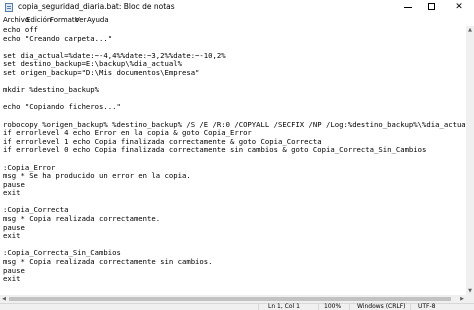 The width and height of the screenshot is (474, 310). What do you see at coordinates (57, 38) in the screenshot?
I see `editor-line: echo "Creando carpeta..."` at bounding box center [57, 38].